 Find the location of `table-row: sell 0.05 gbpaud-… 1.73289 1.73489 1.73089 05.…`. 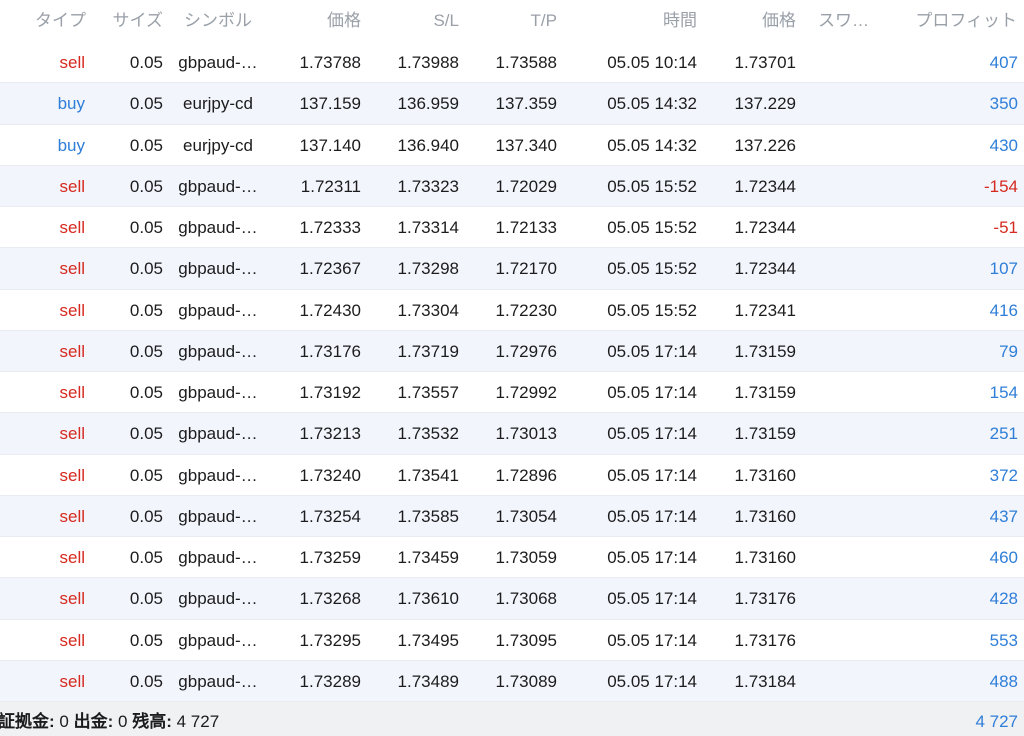

table-row: sell 0.05 gbpaud-… 1.73289 1.73489 1.73089 05.… is located at coordinates (512, 681).